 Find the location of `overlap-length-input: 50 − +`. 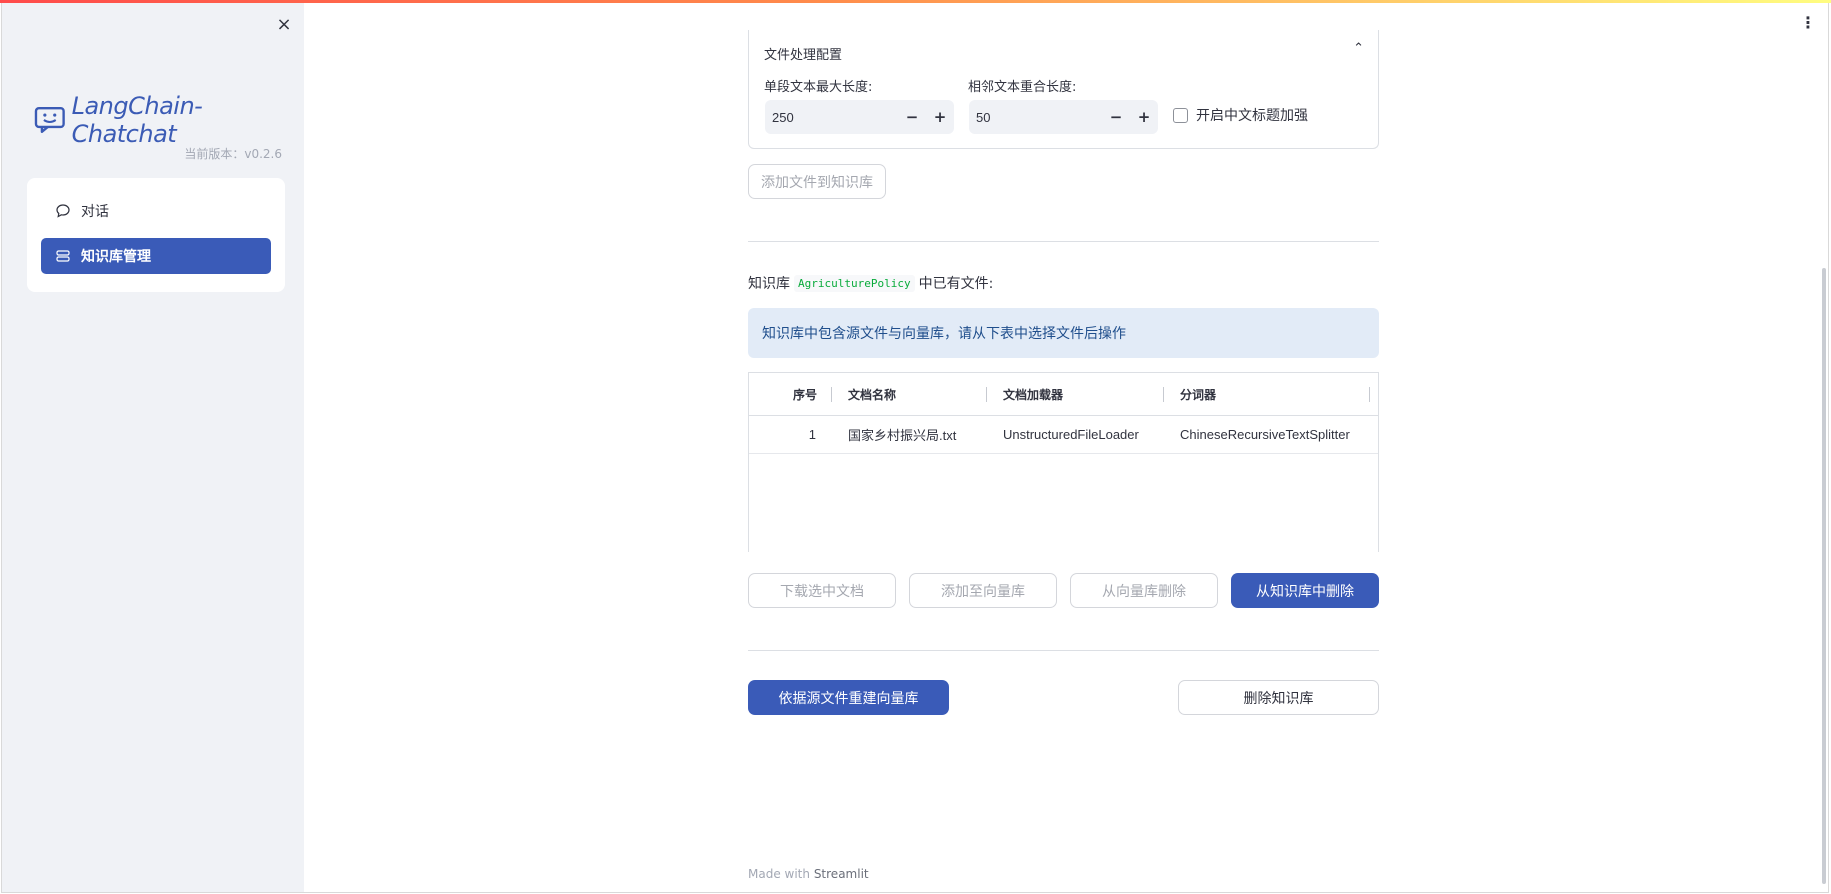

overlap-length-input: 50 − + is located at coordinates (1063, 117).